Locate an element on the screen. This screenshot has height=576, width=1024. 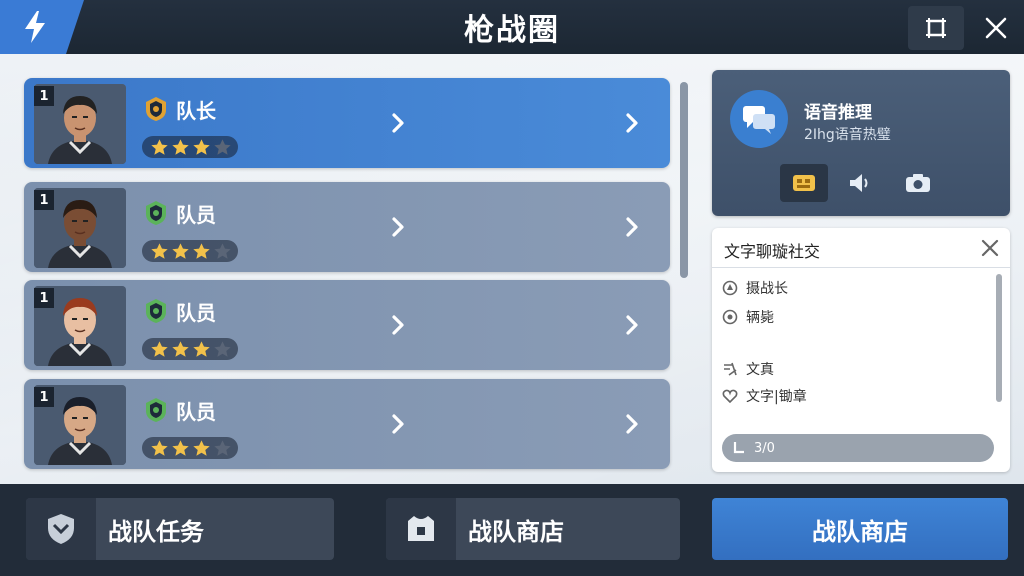
keyboard-icon is located at coordinates (738, 448).